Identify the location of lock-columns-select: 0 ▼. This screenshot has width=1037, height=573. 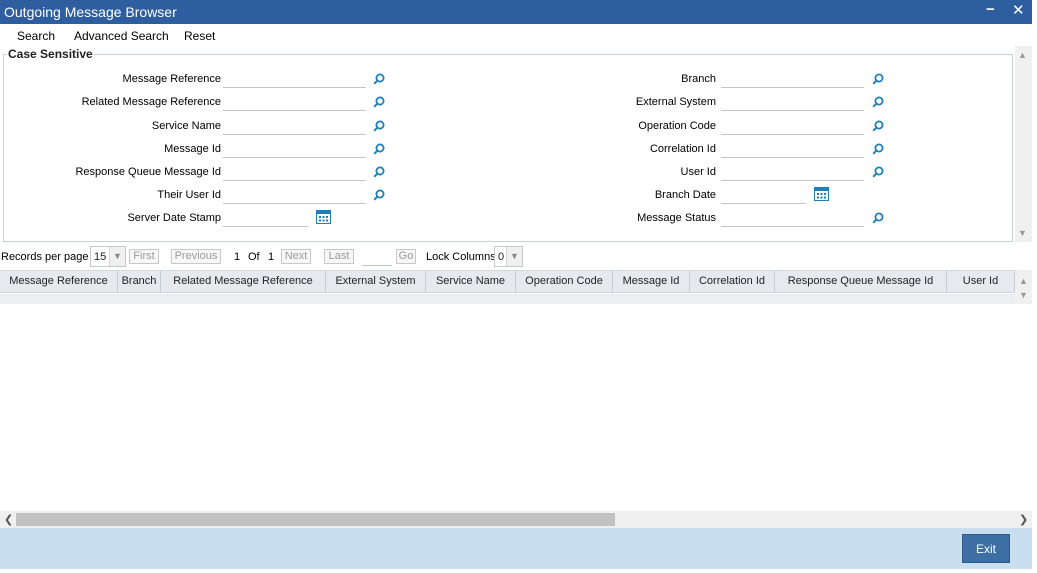
(508, 256).